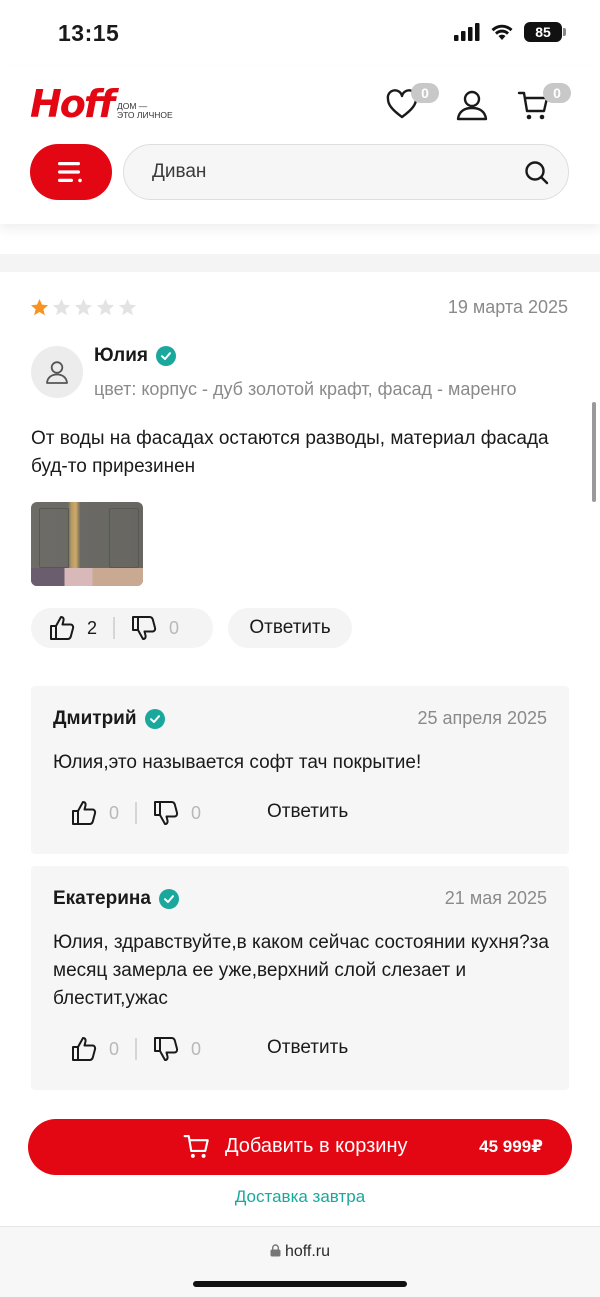 This screenshot has width=600, height=1297. I want to click on battery-indicator: 85, so click(545, 32).